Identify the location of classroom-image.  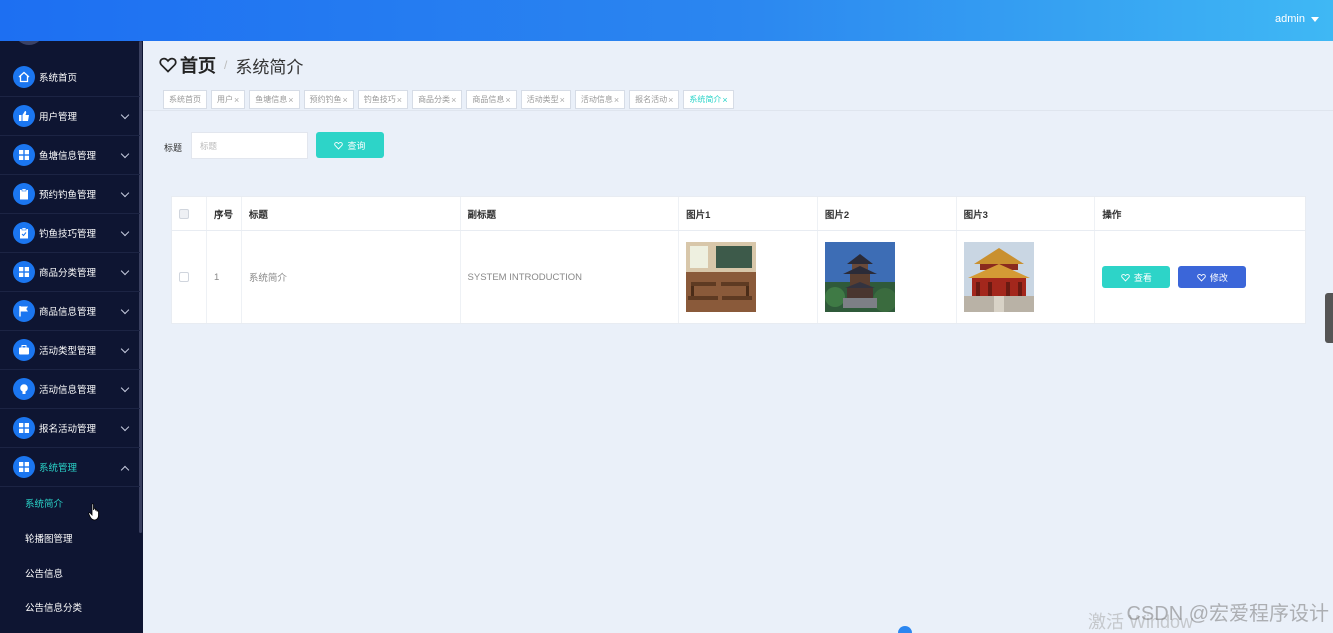
(721, 277).